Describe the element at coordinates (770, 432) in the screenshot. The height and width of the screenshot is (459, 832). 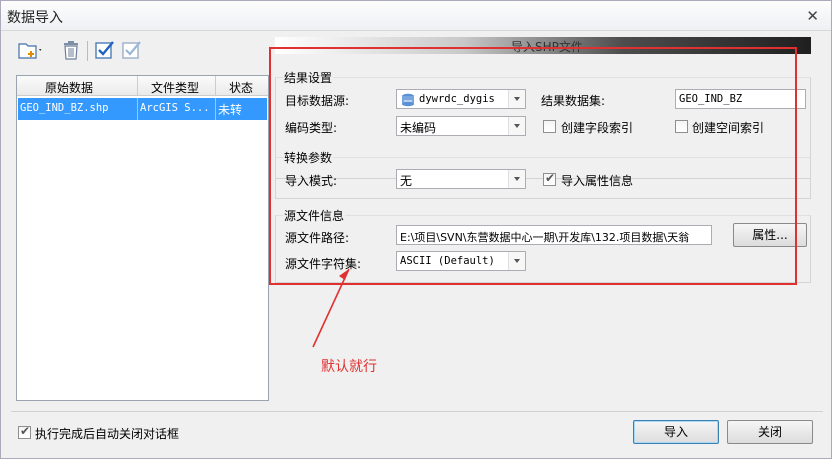
I see `close-button: 关闭` at that location.